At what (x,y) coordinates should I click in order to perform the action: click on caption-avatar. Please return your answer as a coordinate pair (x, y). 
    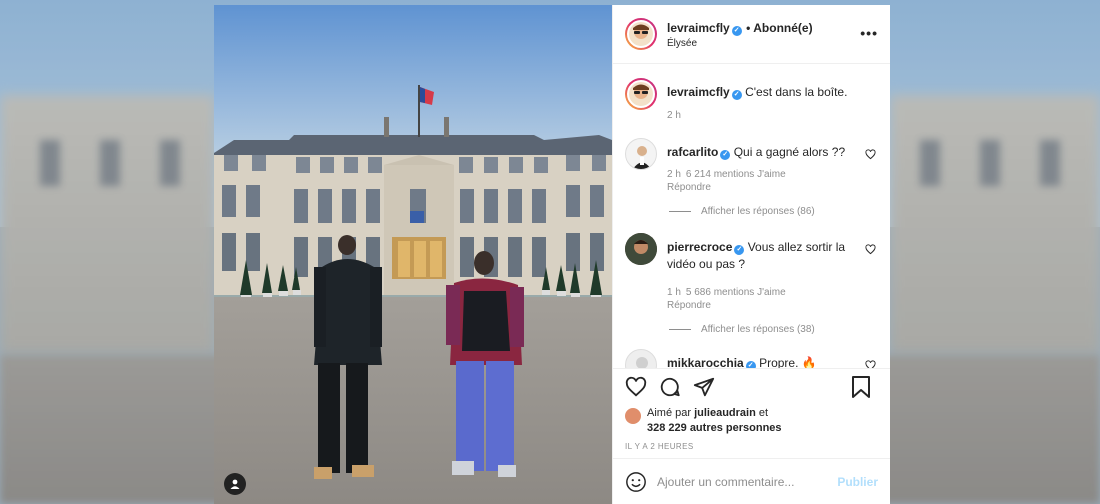
    Looking at the image, I should click on (641, 94).